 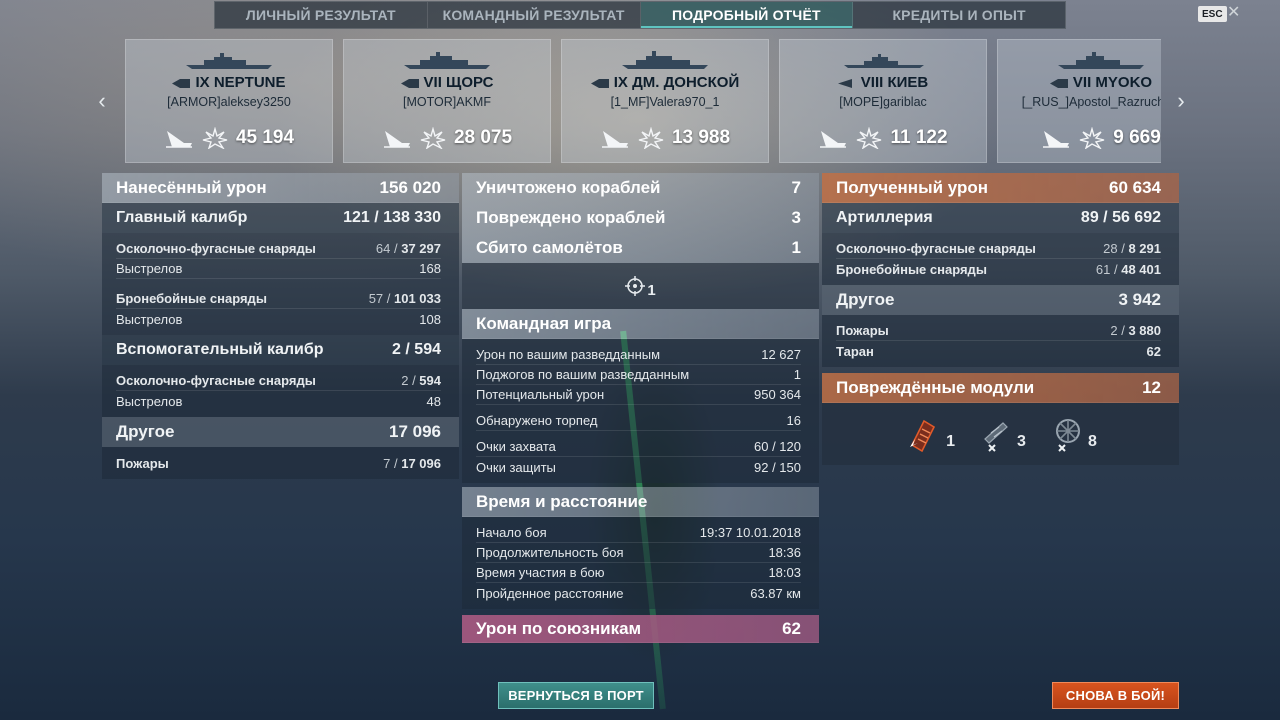 What do you see at coordinates (1089, 217) in the screenshot?
I see `artillery-hits: 89` at bounding box center [1089, 217].